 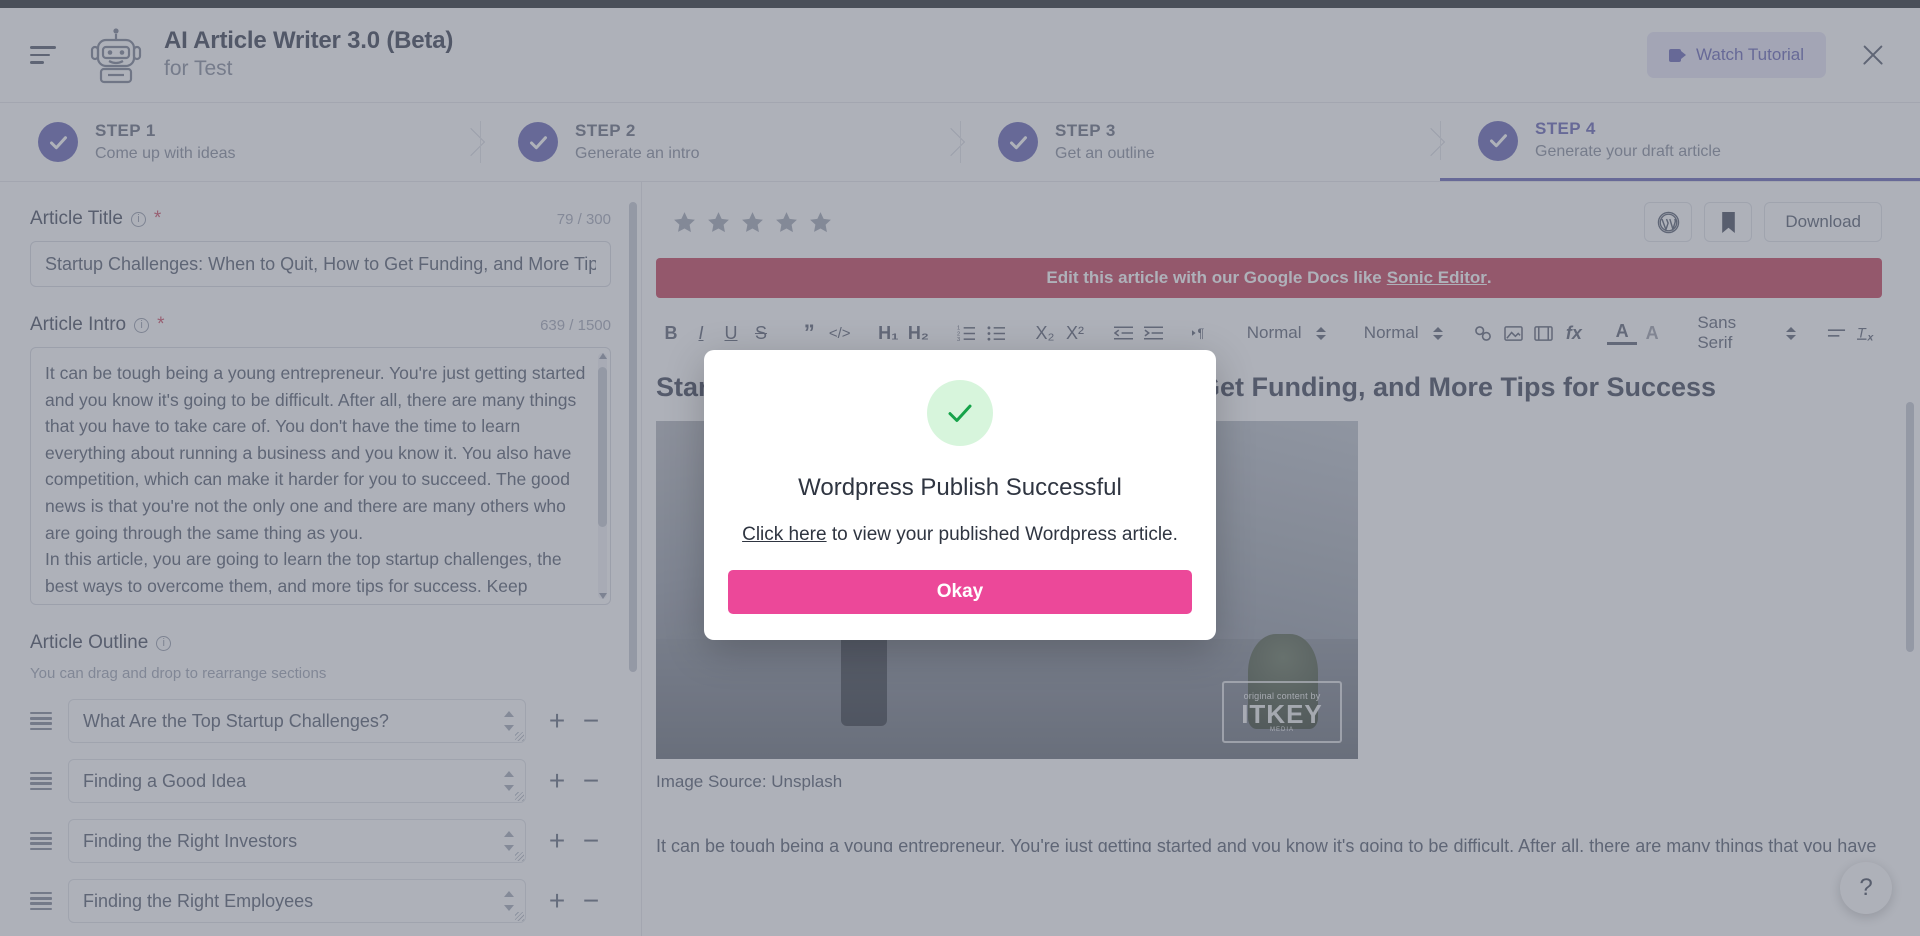 What do you see at coordinates (960, 413) in the screenshot?
I see `success-check-icon` at bounding box center [960, 413].